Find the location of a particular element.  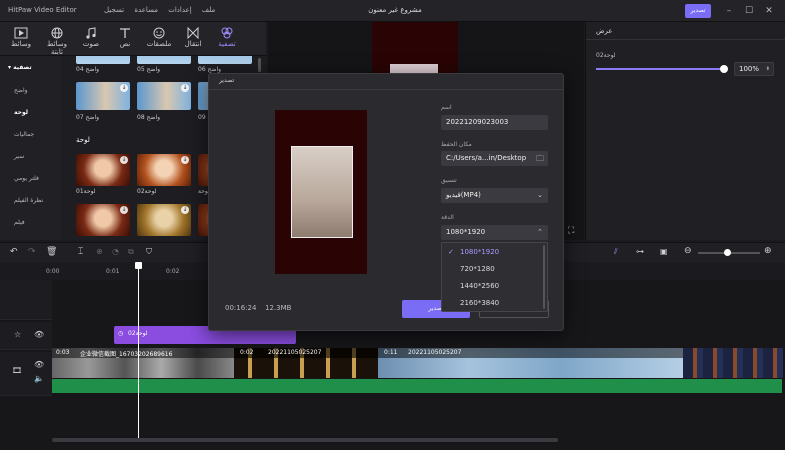

menu-register: تسجيل is located at coordinates (114, 10).